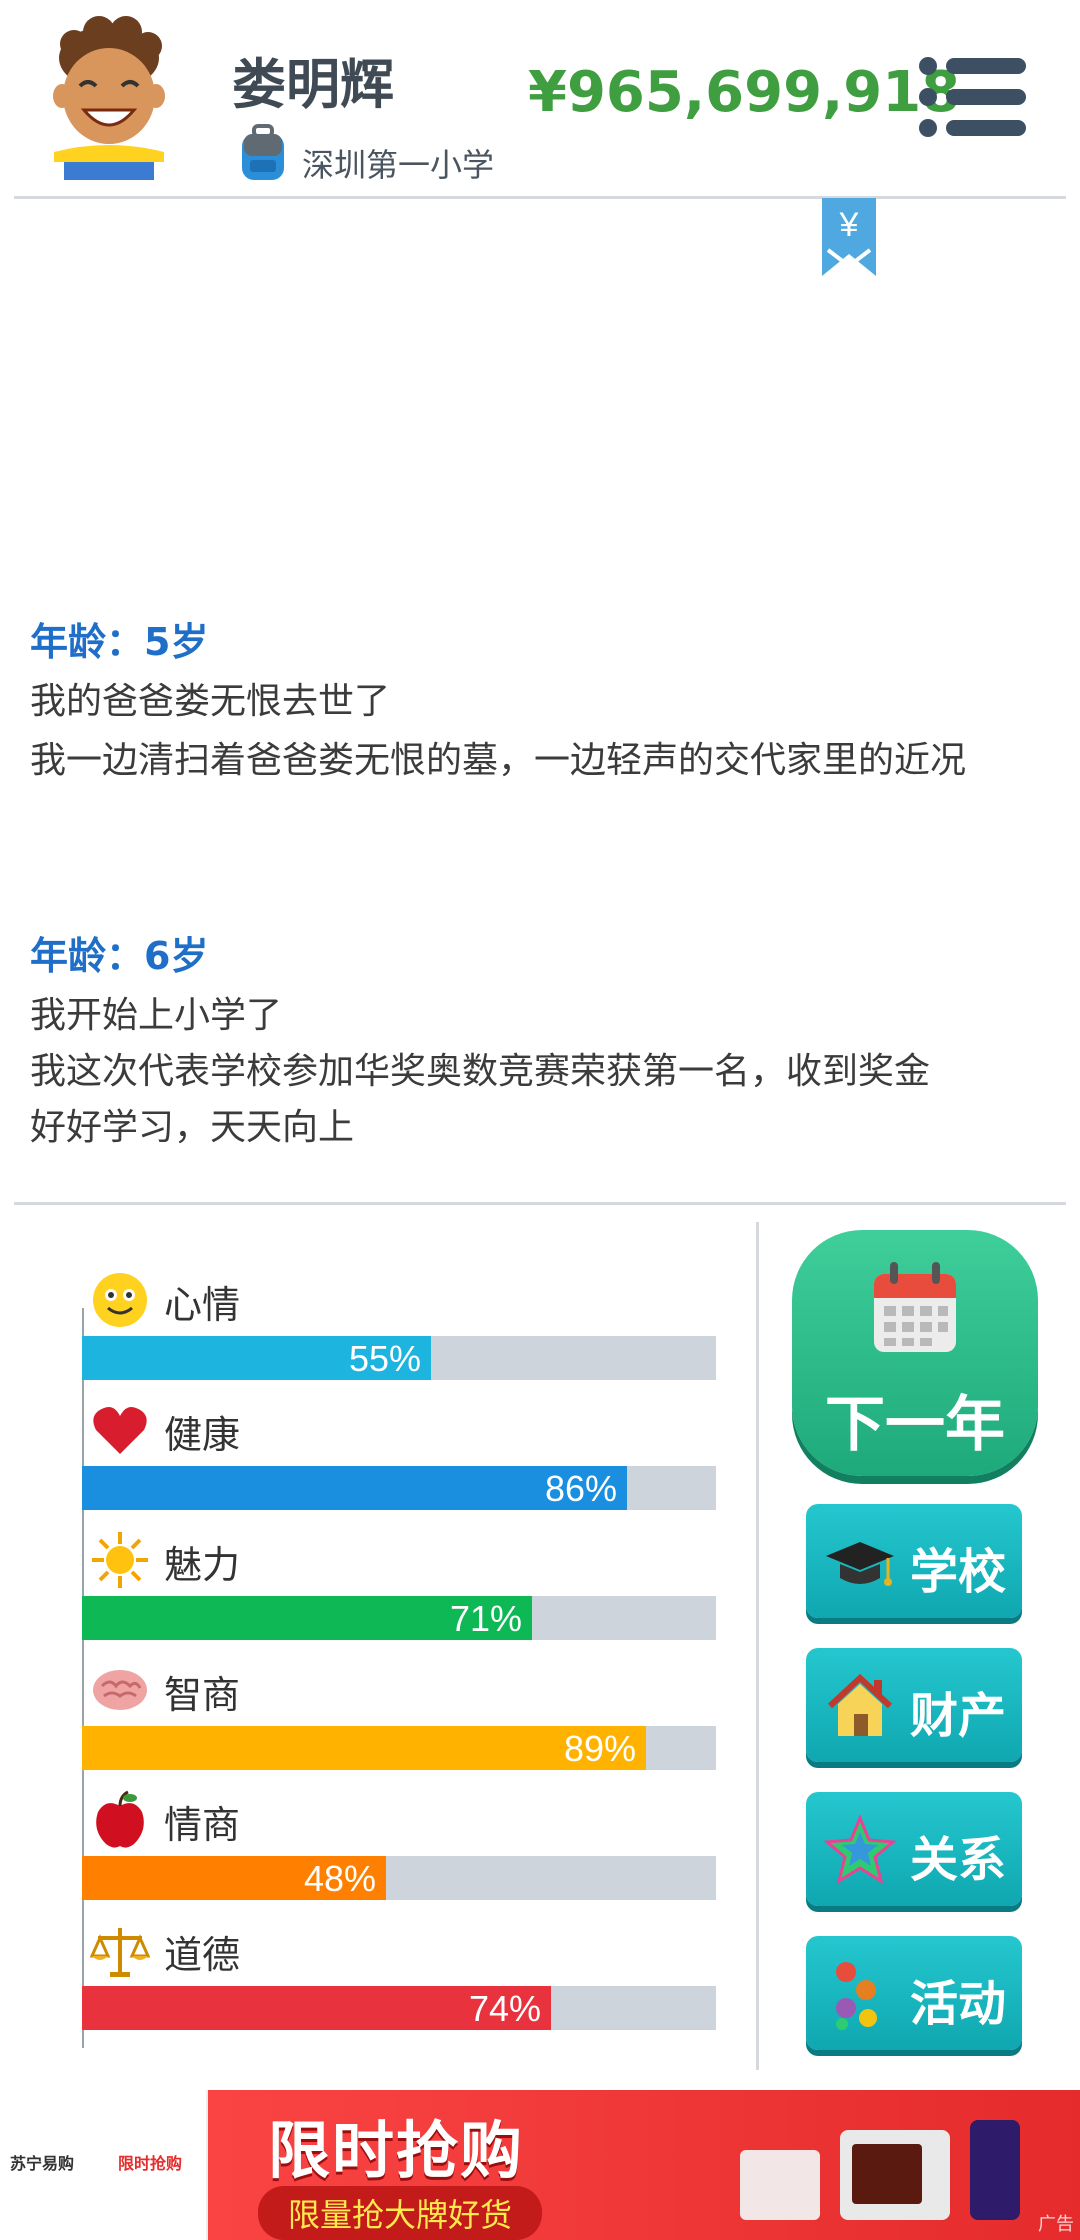 This screenshot has height=2240, width=1080. Describe the element at coordinates (120, 1819) in the screenshot. I see `apple-icon` at that location.